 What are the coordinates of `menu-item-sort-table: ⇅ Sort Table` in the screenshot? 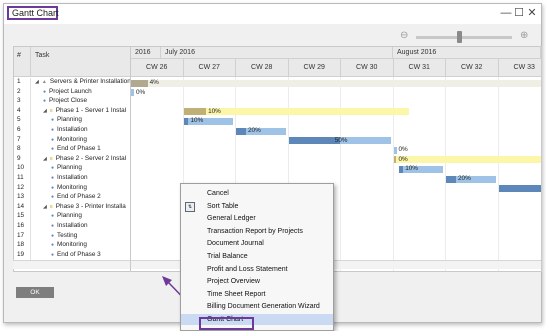 It's located at (257, 206).